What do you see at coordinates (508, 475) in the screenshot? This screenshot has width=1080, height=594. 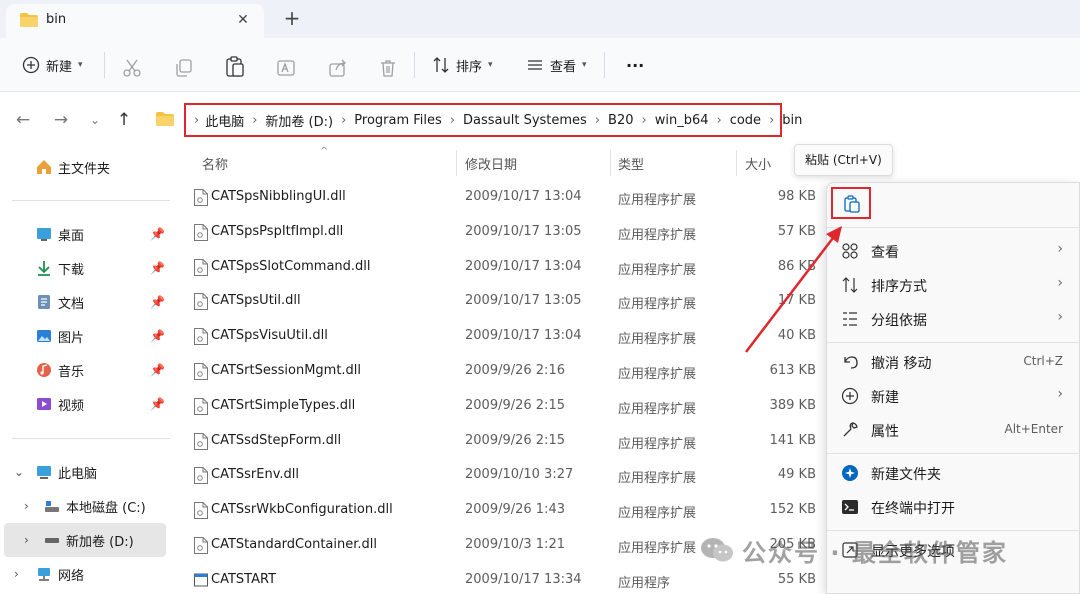 I see `file-row: CATSsrEnv.dll 2009/10/10 3:27 应用程序扩展 49 KB` at bounding box center [508, 475].